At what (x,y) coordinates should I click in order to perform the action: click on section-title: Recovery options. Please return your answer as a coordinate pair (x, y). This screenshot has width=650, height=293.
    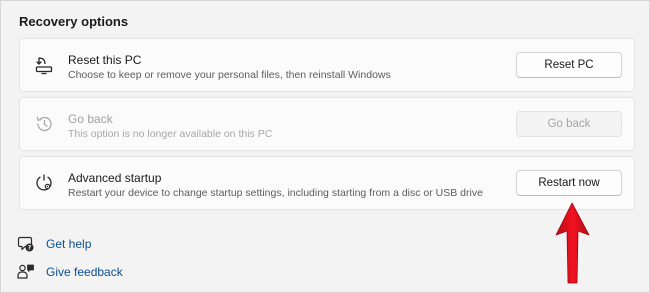
    Looking at the image, I should click on (74, 21).